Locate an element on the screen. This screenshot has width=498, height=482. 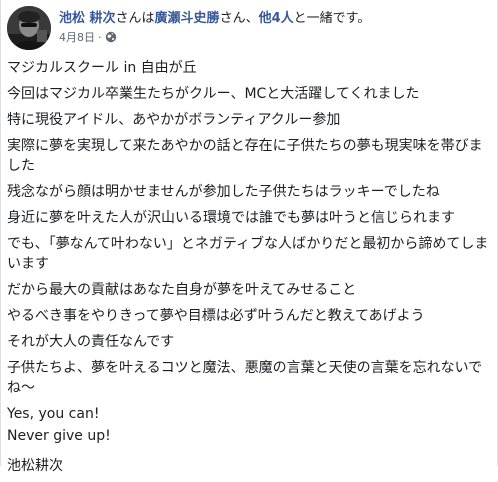
with-text: さんは is located at coordinates (135, 18).